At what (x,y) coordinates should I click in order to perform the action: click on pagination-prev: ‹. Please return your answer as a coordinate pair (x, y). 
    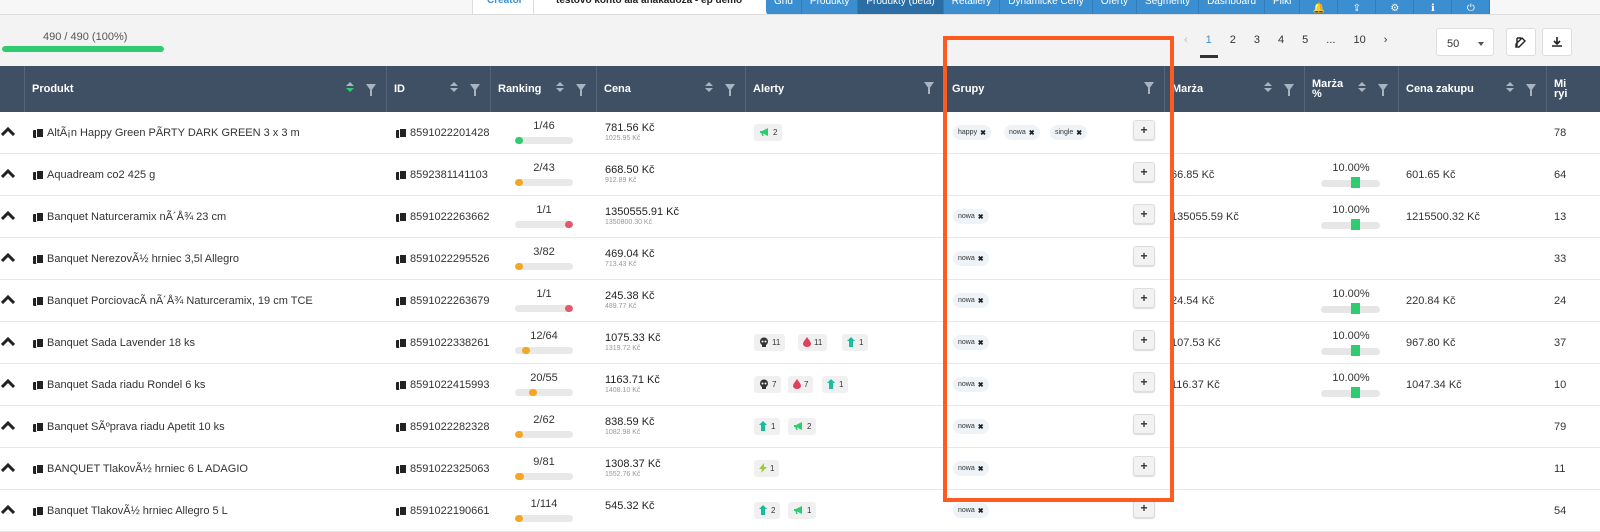
    Looking at the image, I should click on (1186, 40).